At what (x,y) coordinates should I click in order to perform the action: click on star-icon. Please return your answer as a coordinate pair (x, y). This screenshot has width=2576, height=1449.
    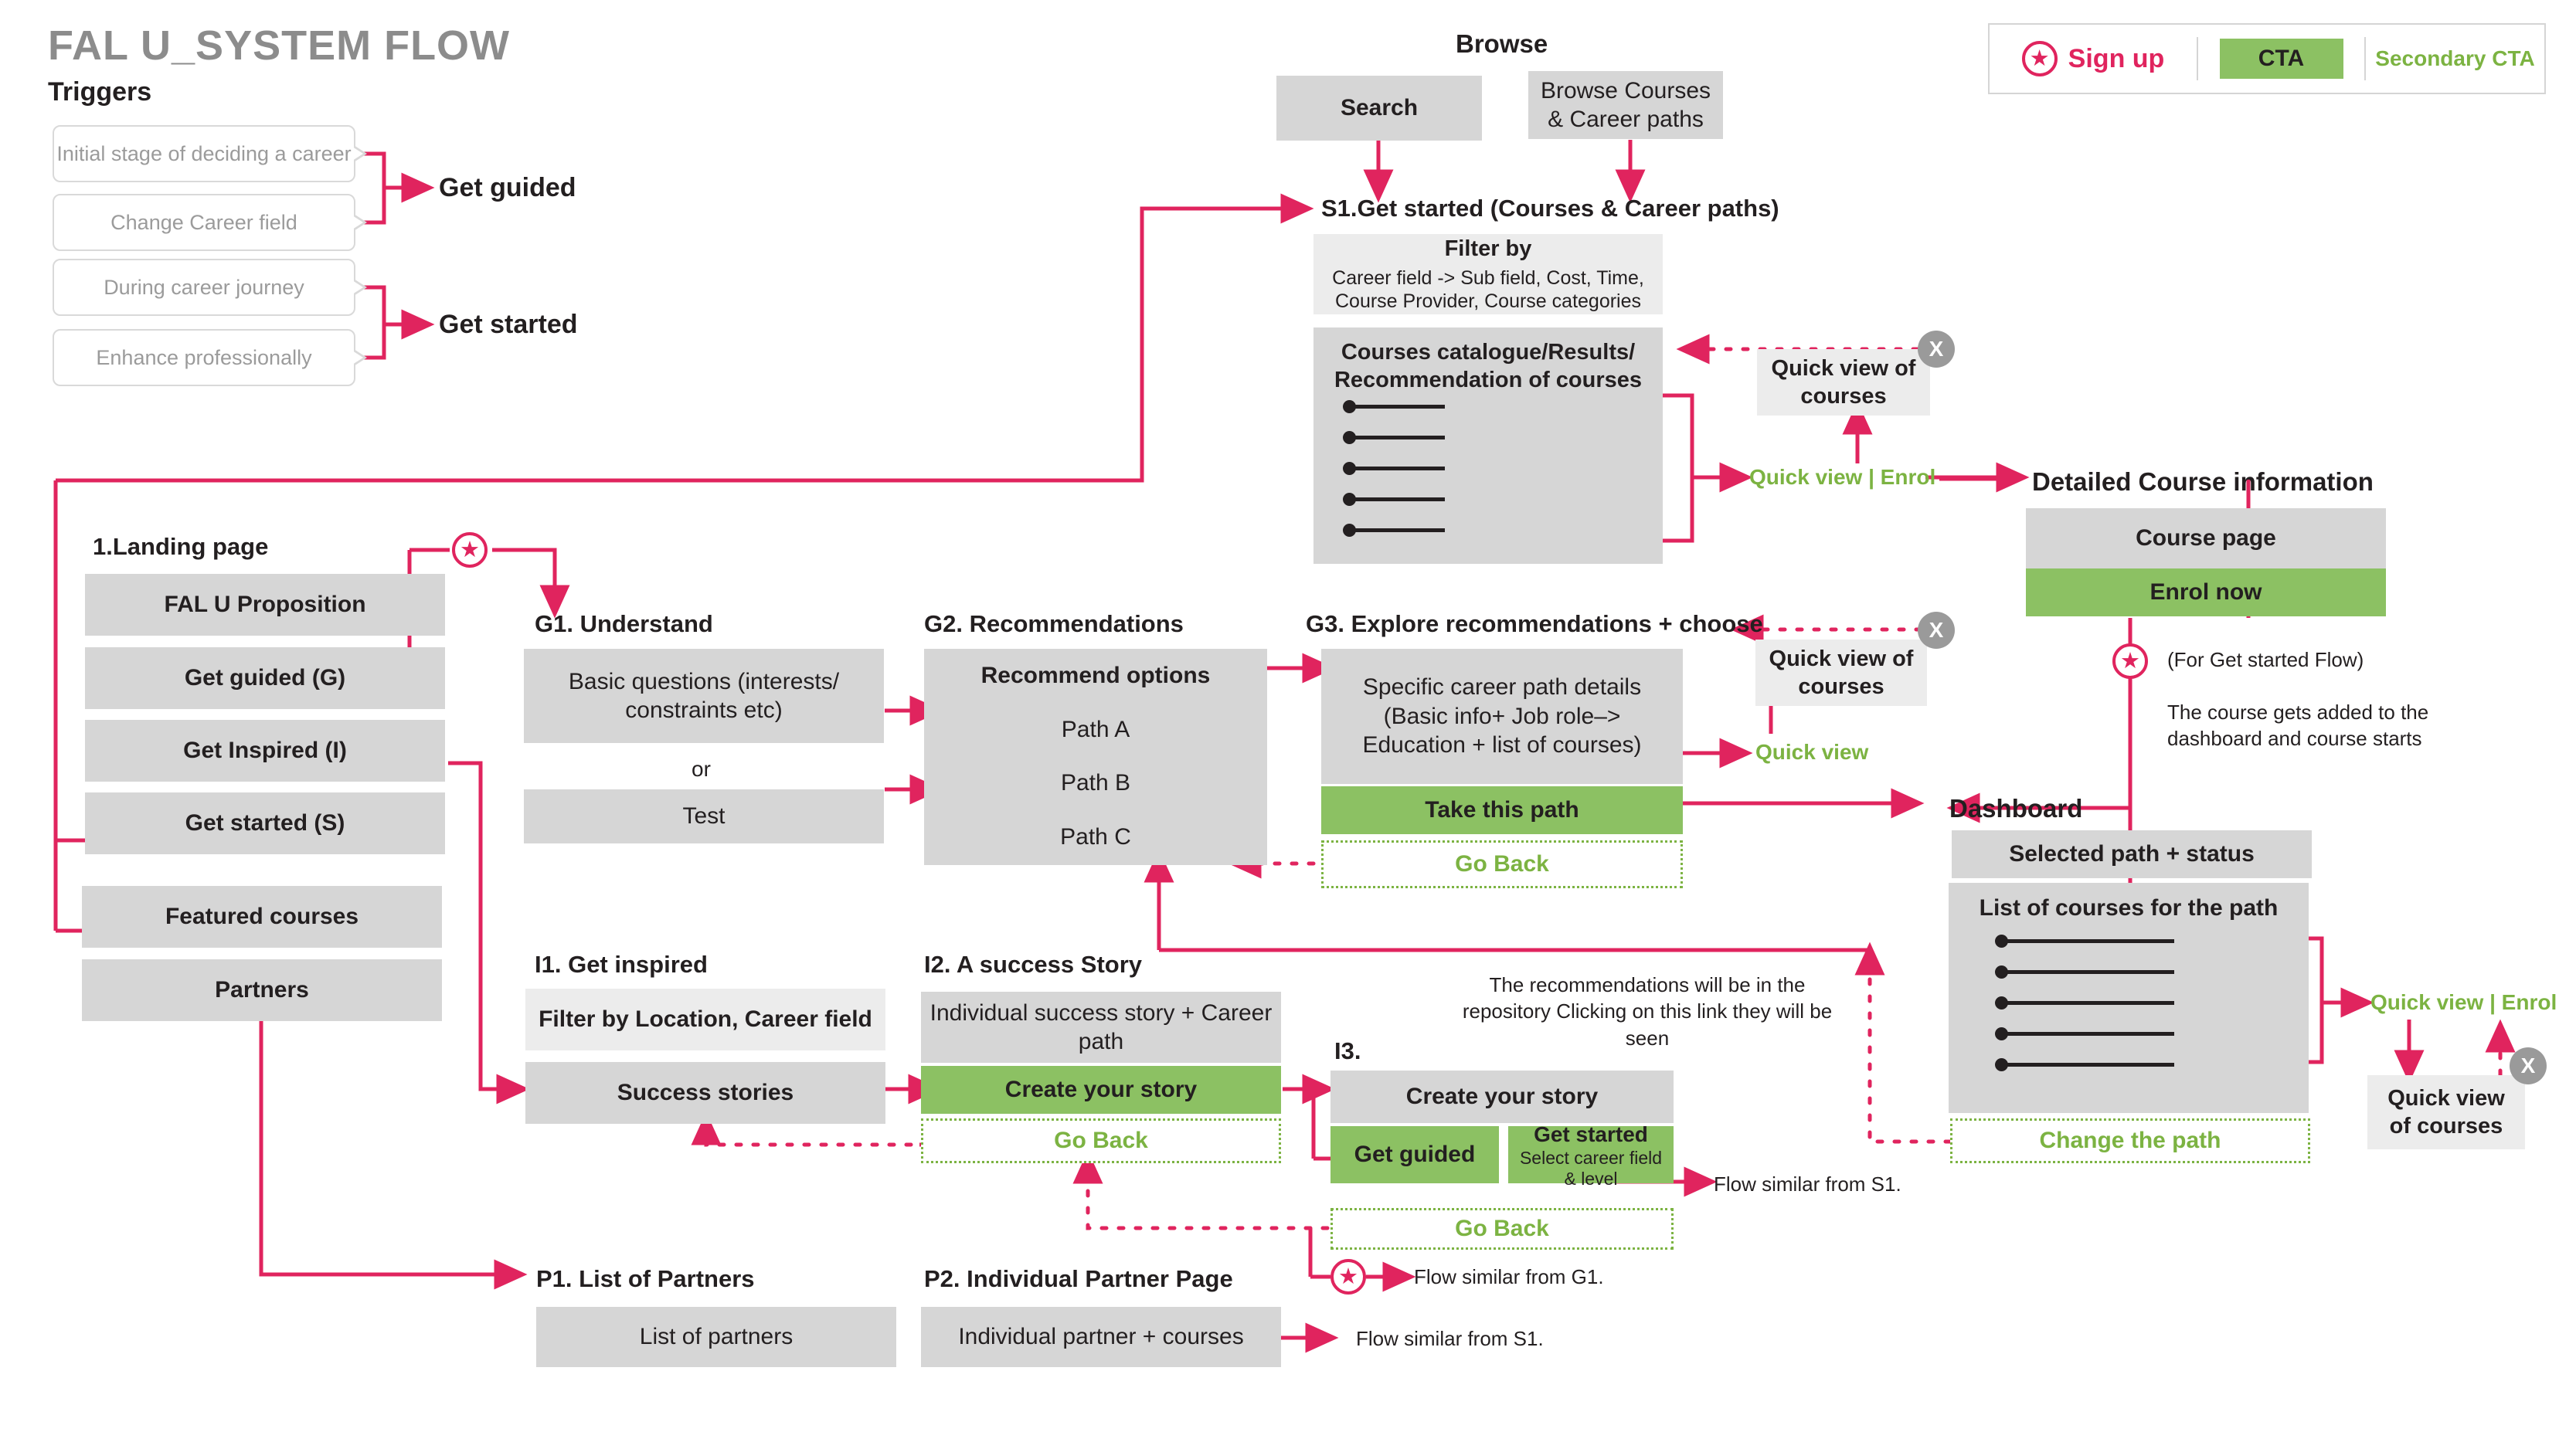
    Looking at the image, I should click on (2039, 58).